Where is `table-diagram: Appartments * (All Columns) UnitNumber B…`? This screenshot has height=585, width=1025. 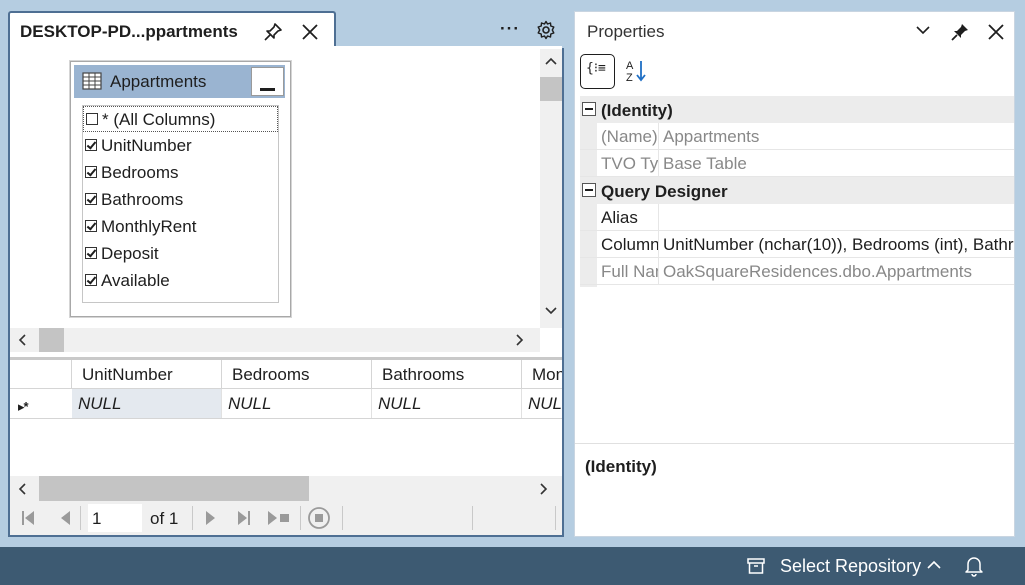 table-diagram: Appartments * (All Columns) UnitNumber B… is located at coordinates (180, 189).